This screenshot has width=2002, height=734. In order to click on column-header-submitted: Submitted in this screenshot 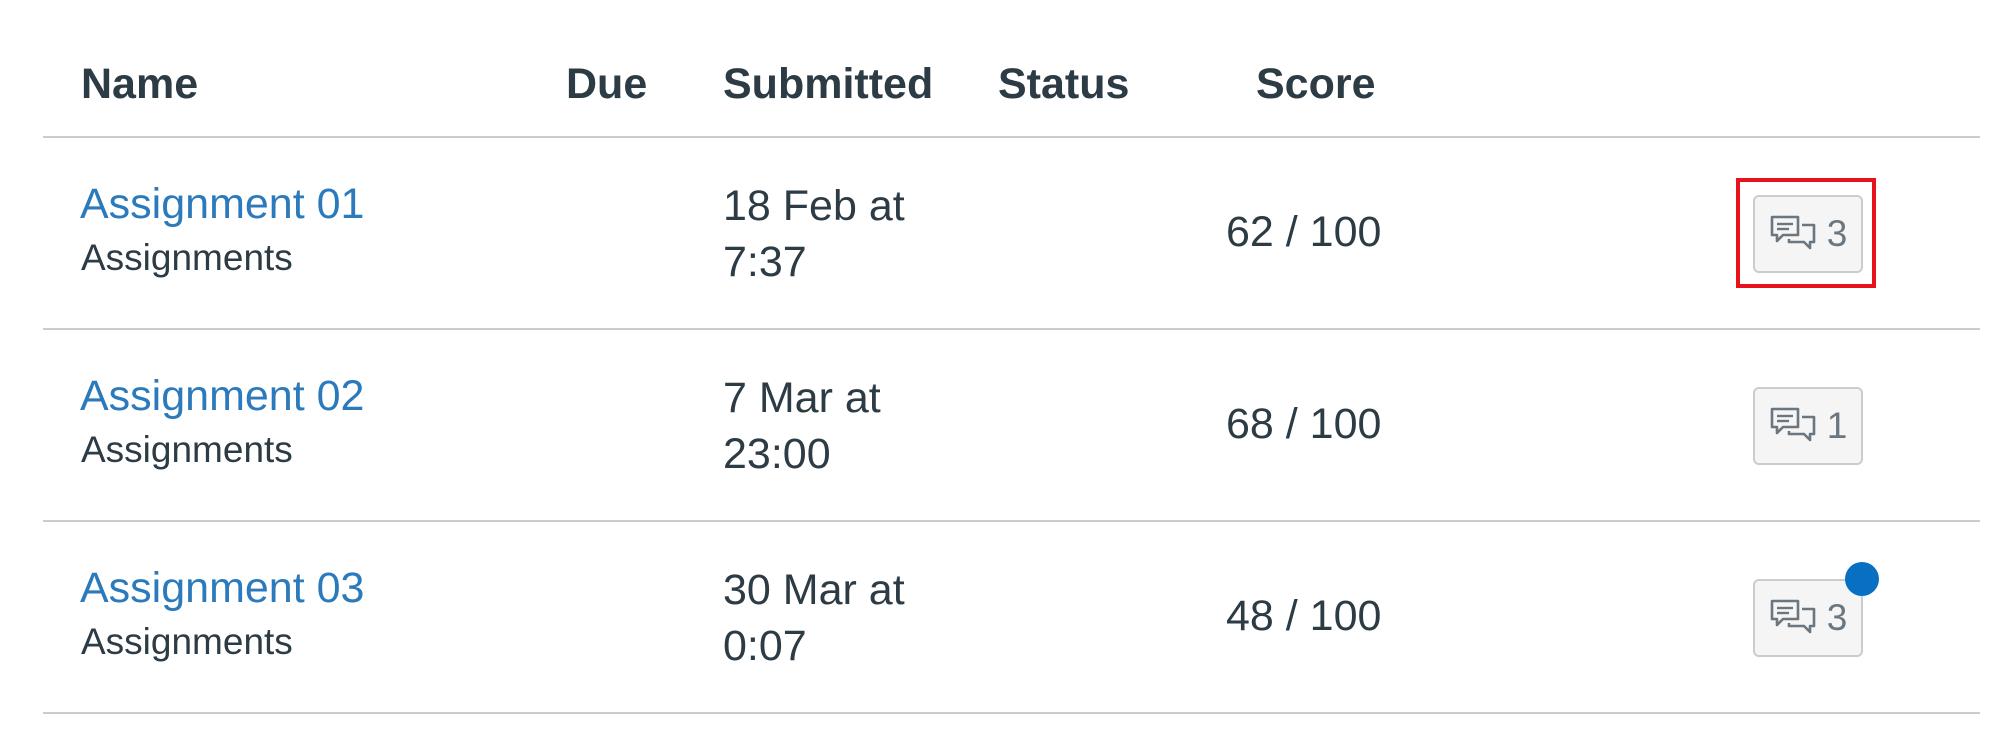, I will do `click(828, 84)`.